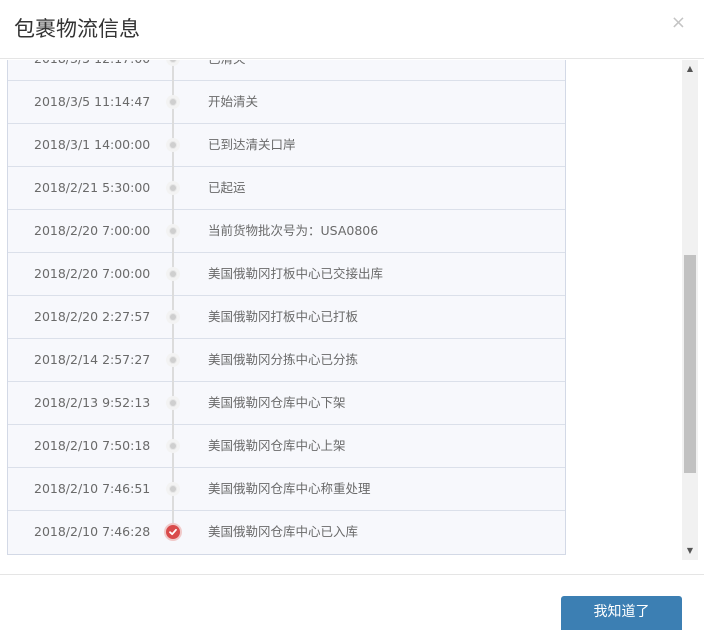 This screenshot has height=630, width=704. Describe the element at coordinates (173, 532) in the screenshot. I see `check-icon` at that location.